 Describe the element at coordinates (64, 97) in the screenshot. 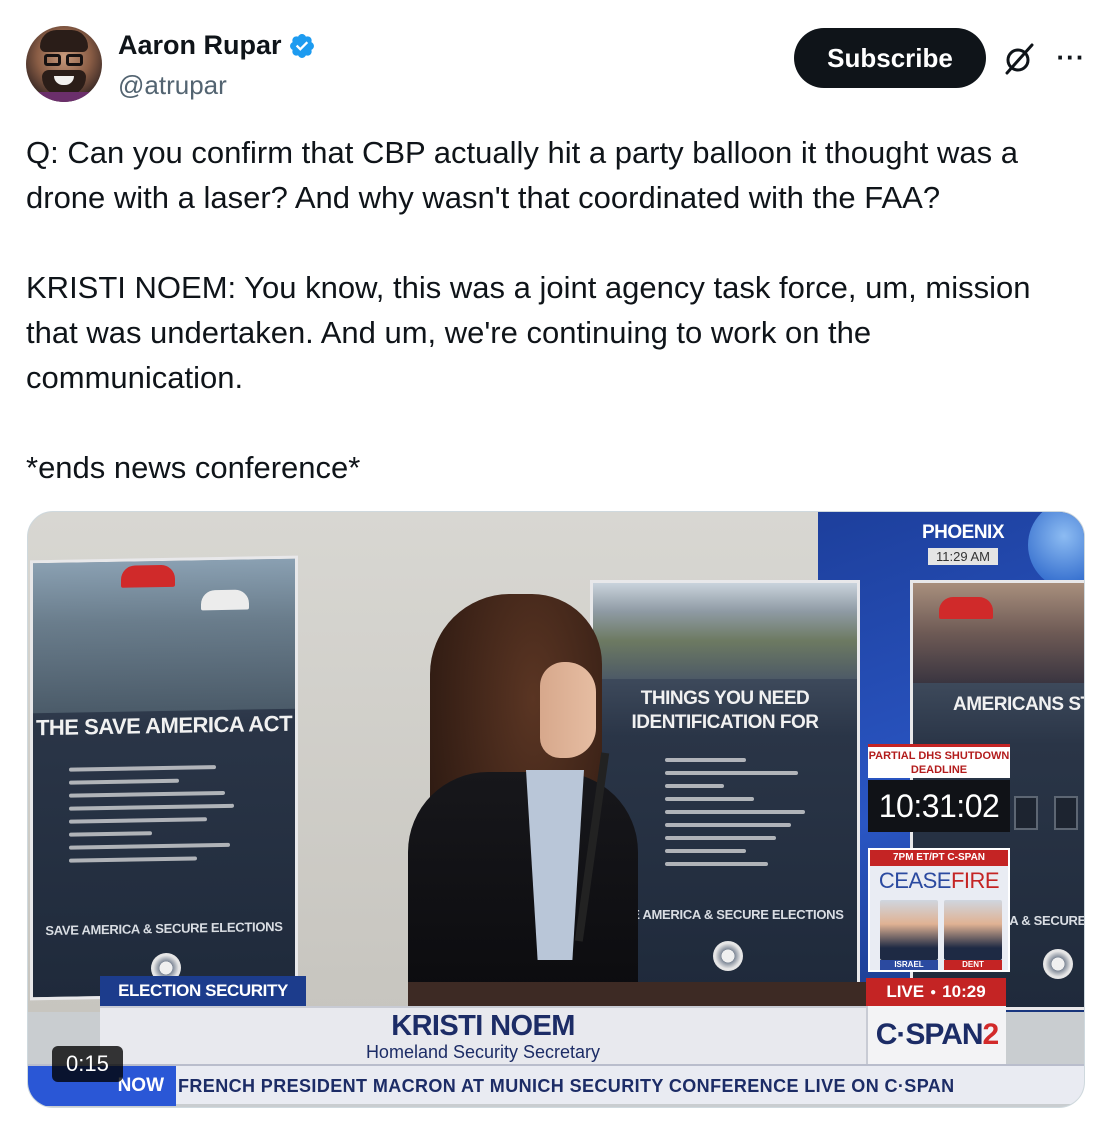

I see `avatar-shirt` at that location.